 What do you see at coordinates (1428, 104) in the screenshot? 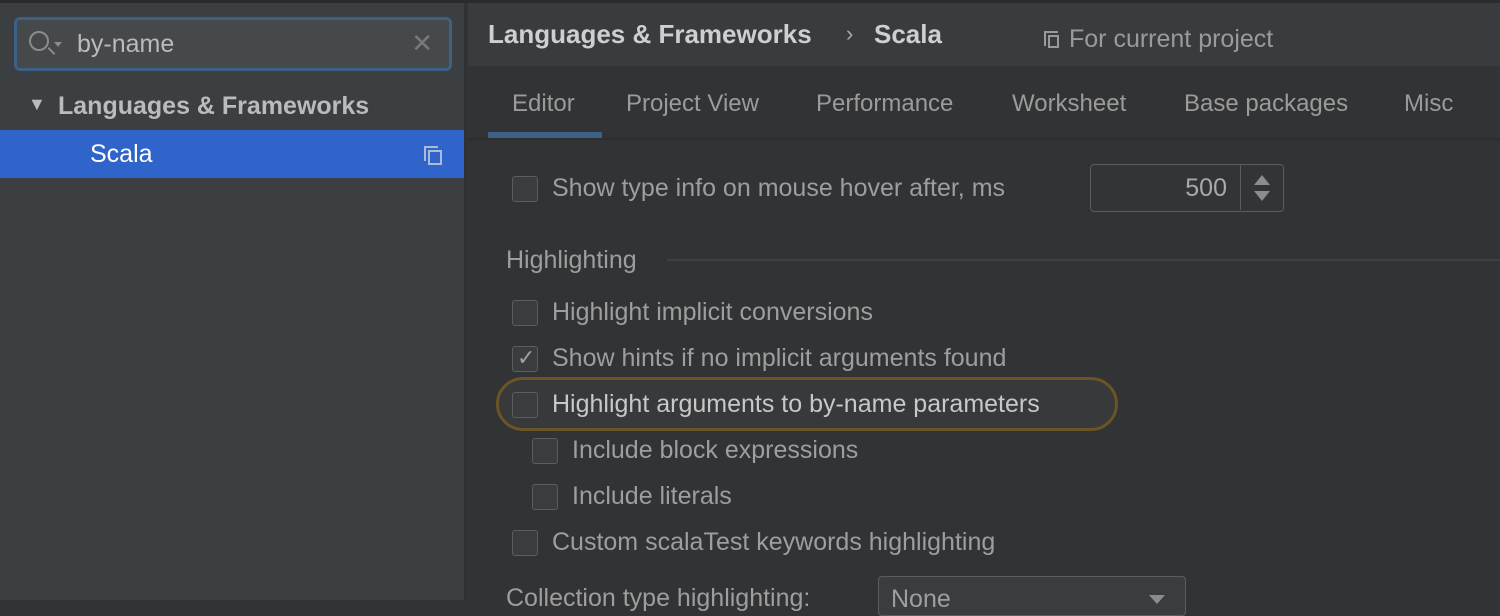
I see `tab-misc: Misc` at bounding box center [1428, 104].